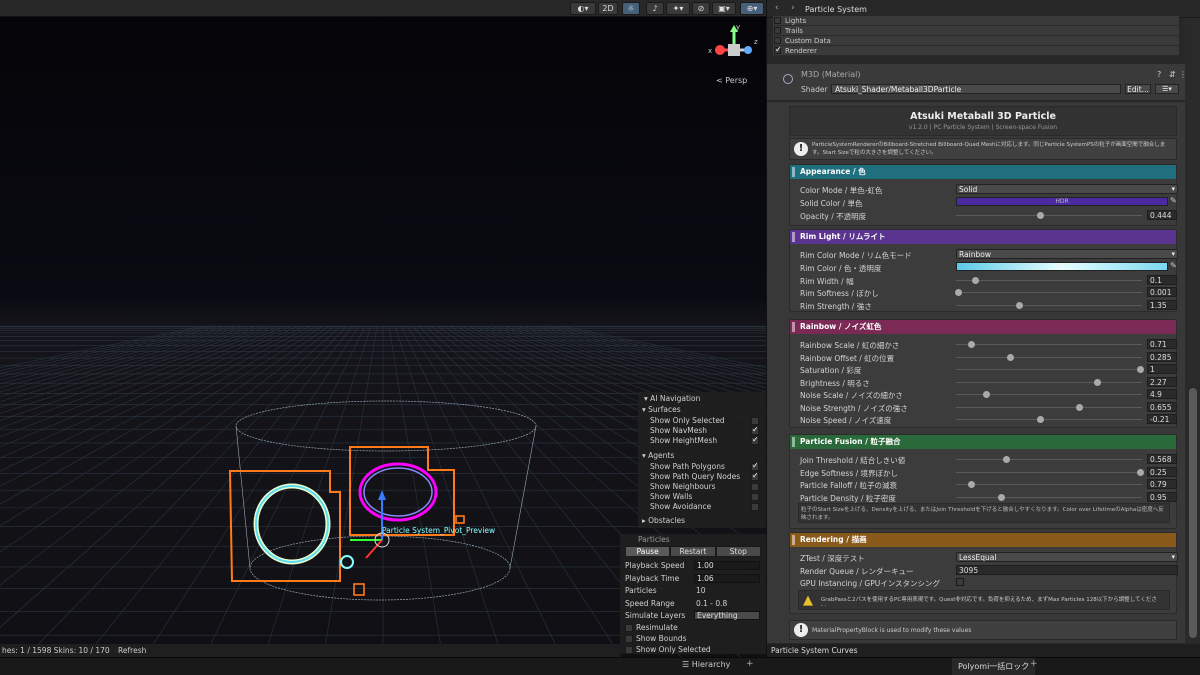  I want to click on particle-fusion-header: Particle Fusion / 粒子融合, so click(983, 442).